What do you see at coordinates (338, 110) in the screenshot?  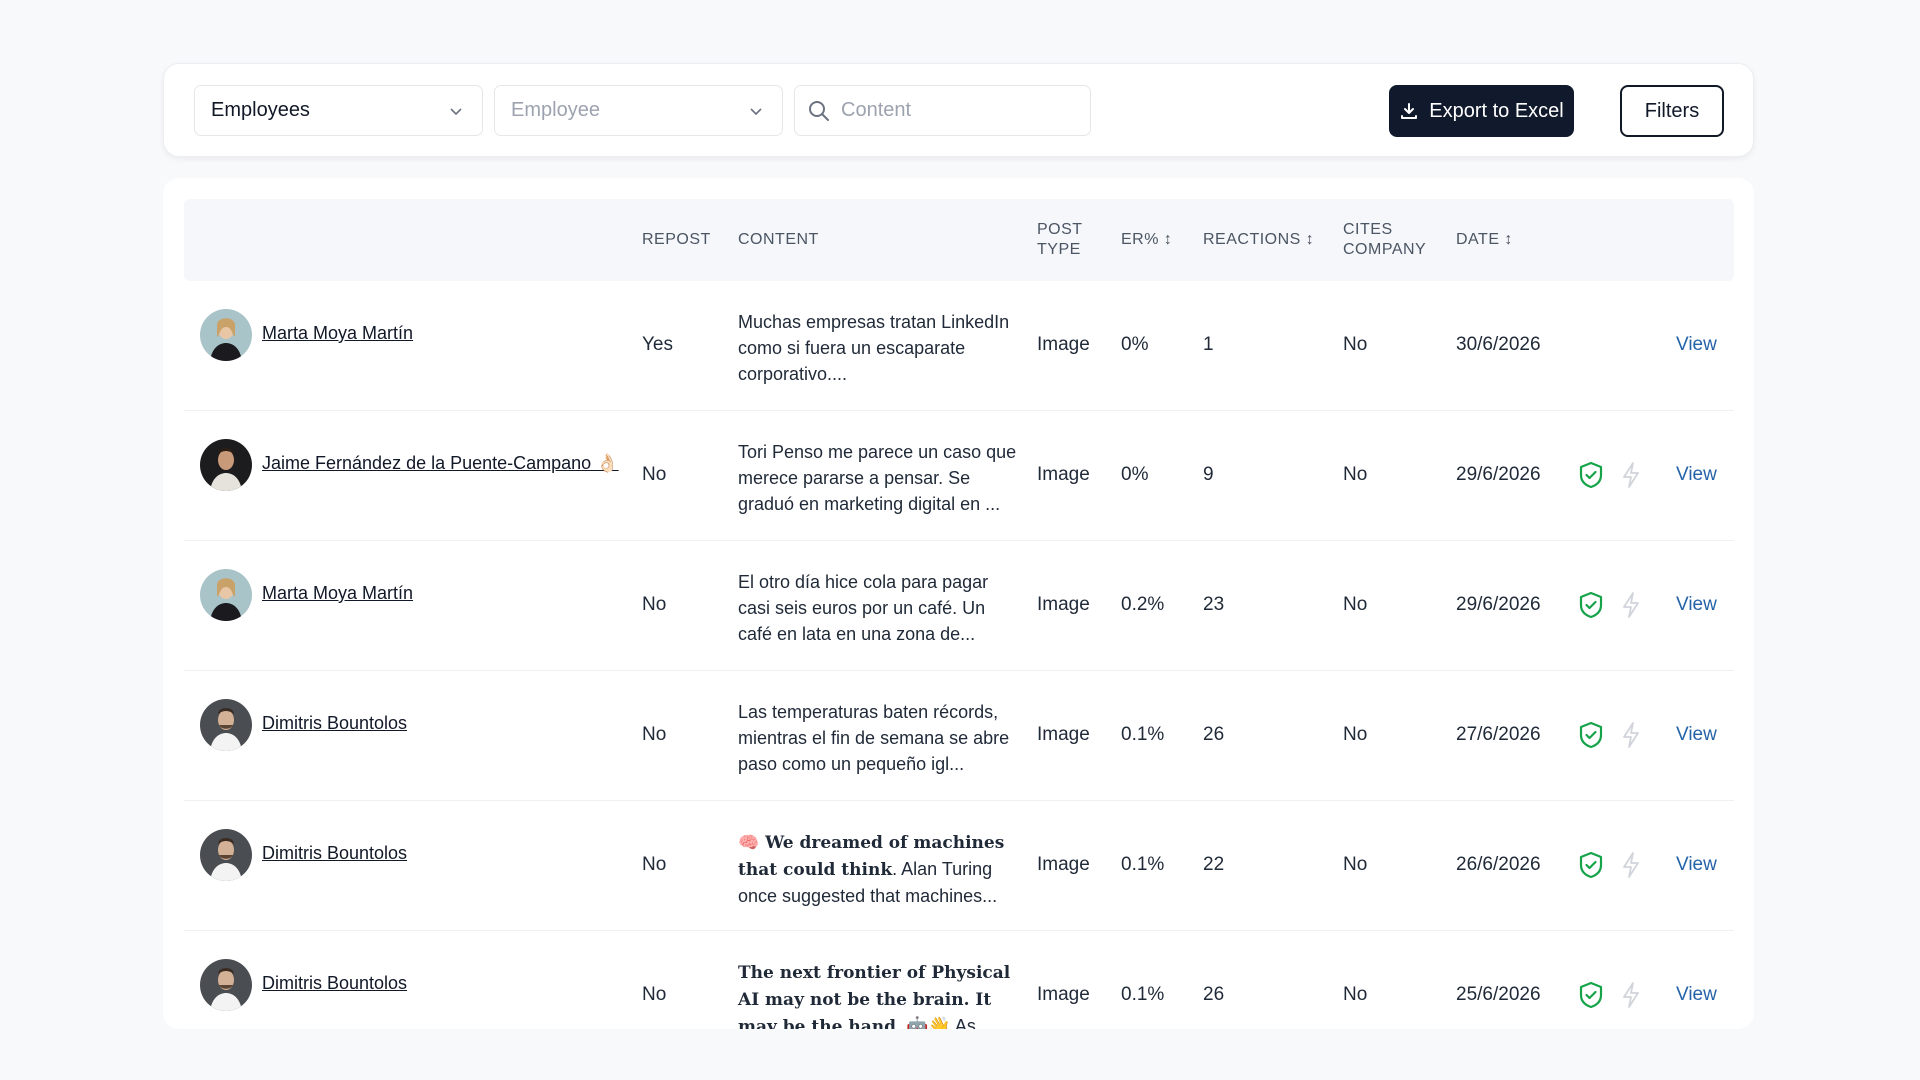 I see `employees-select: Employees` at bounding box center [338, 110].